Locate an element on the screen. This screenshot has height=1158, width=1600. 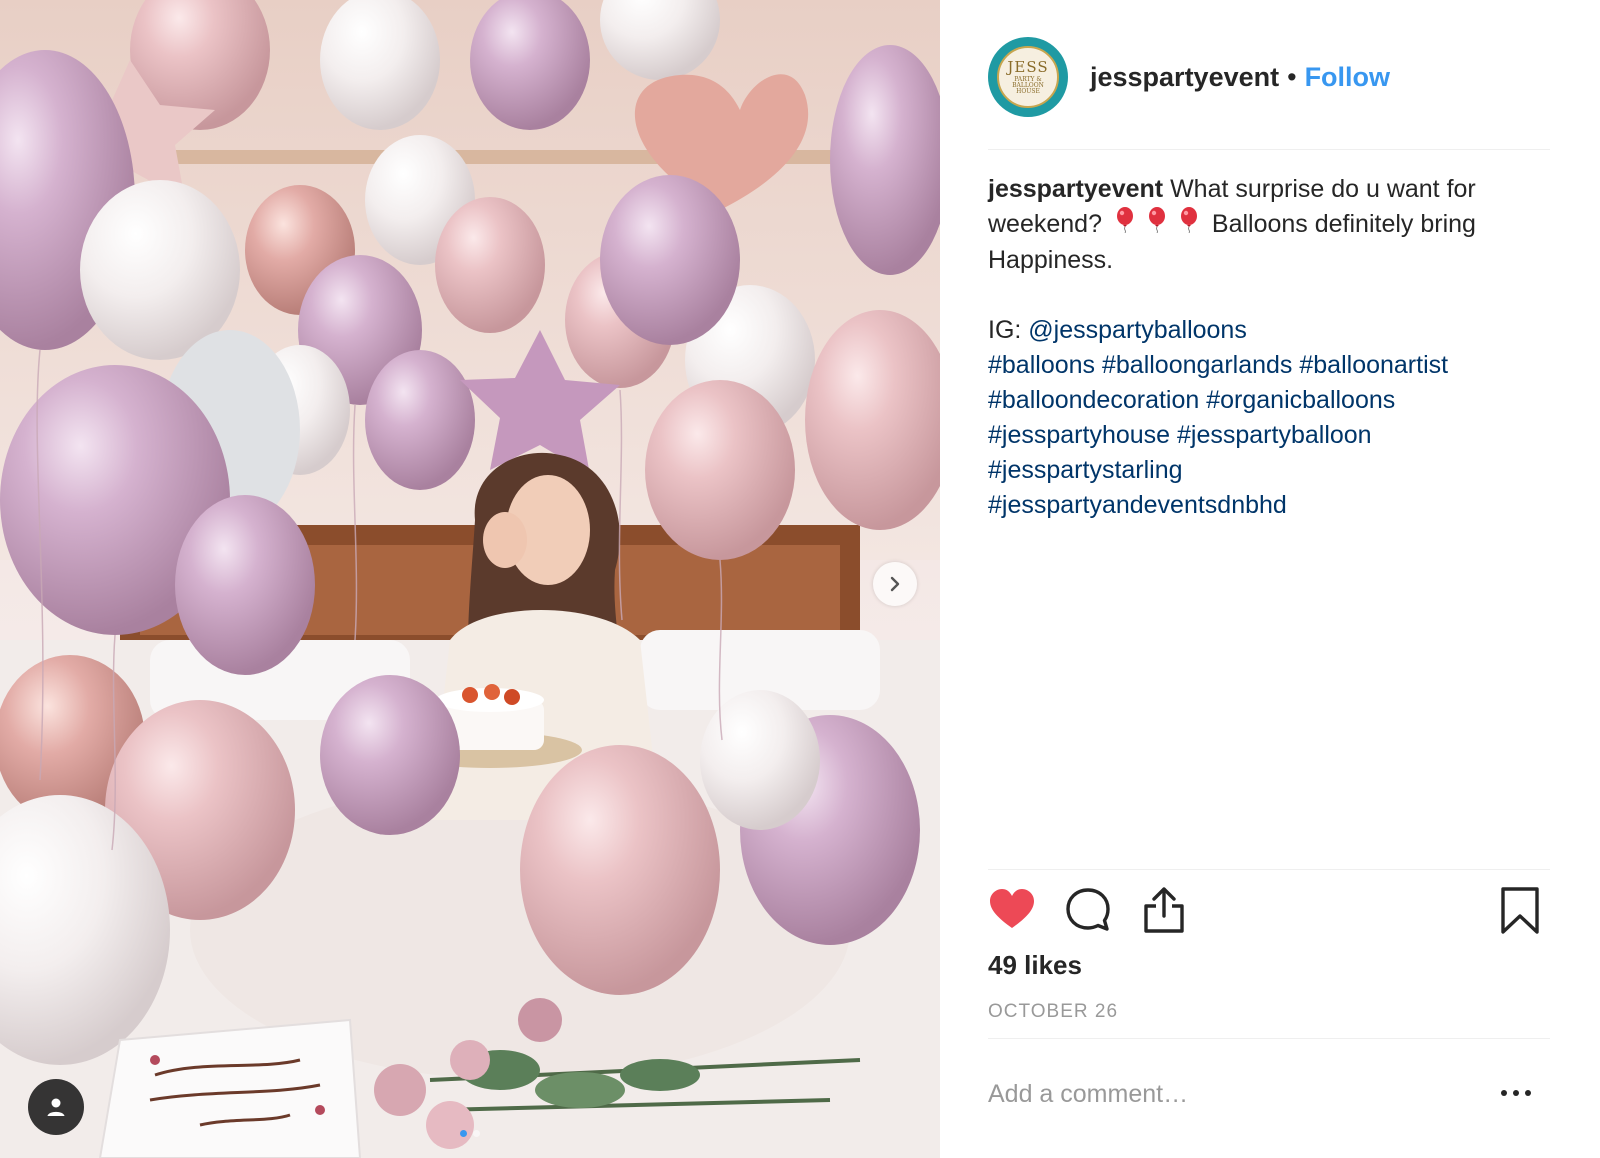
caption-username-link: jesspartyevent is located at coordinates (1075, 189).